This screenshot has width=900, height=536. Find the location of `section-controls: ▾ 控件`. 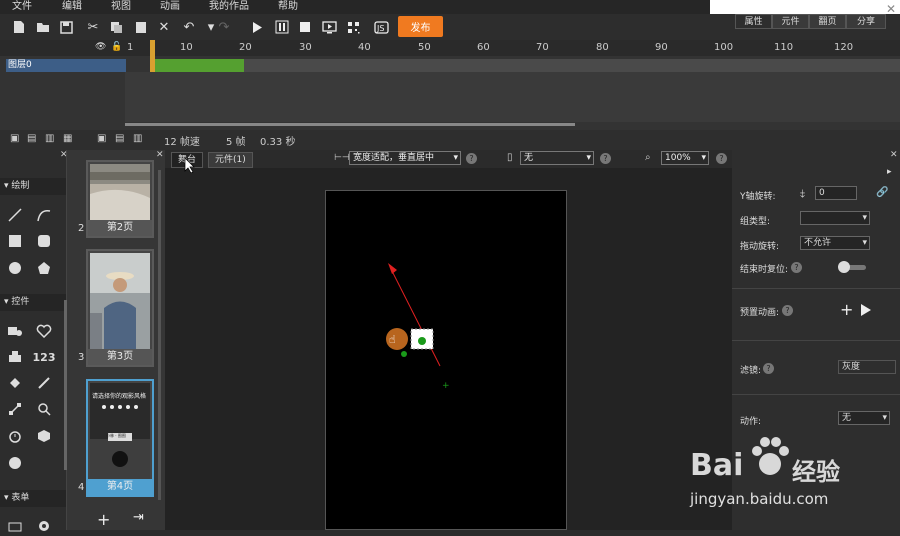

section-controls: ▾ 控件 is located at coordinates (33, 302).